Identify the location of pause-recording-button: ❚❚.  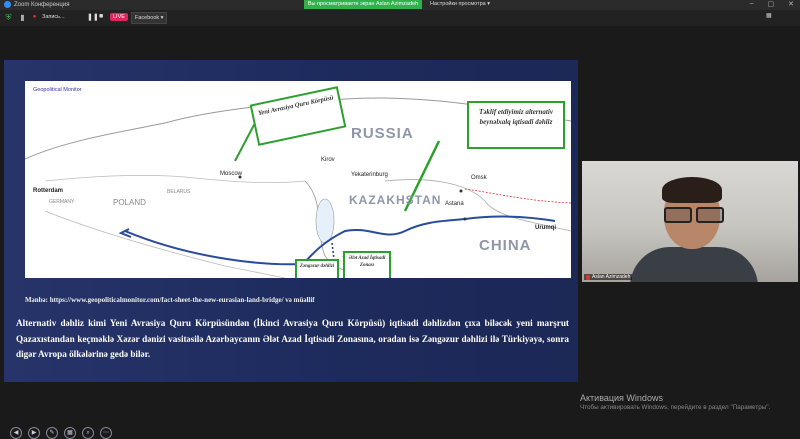
(93, 17).